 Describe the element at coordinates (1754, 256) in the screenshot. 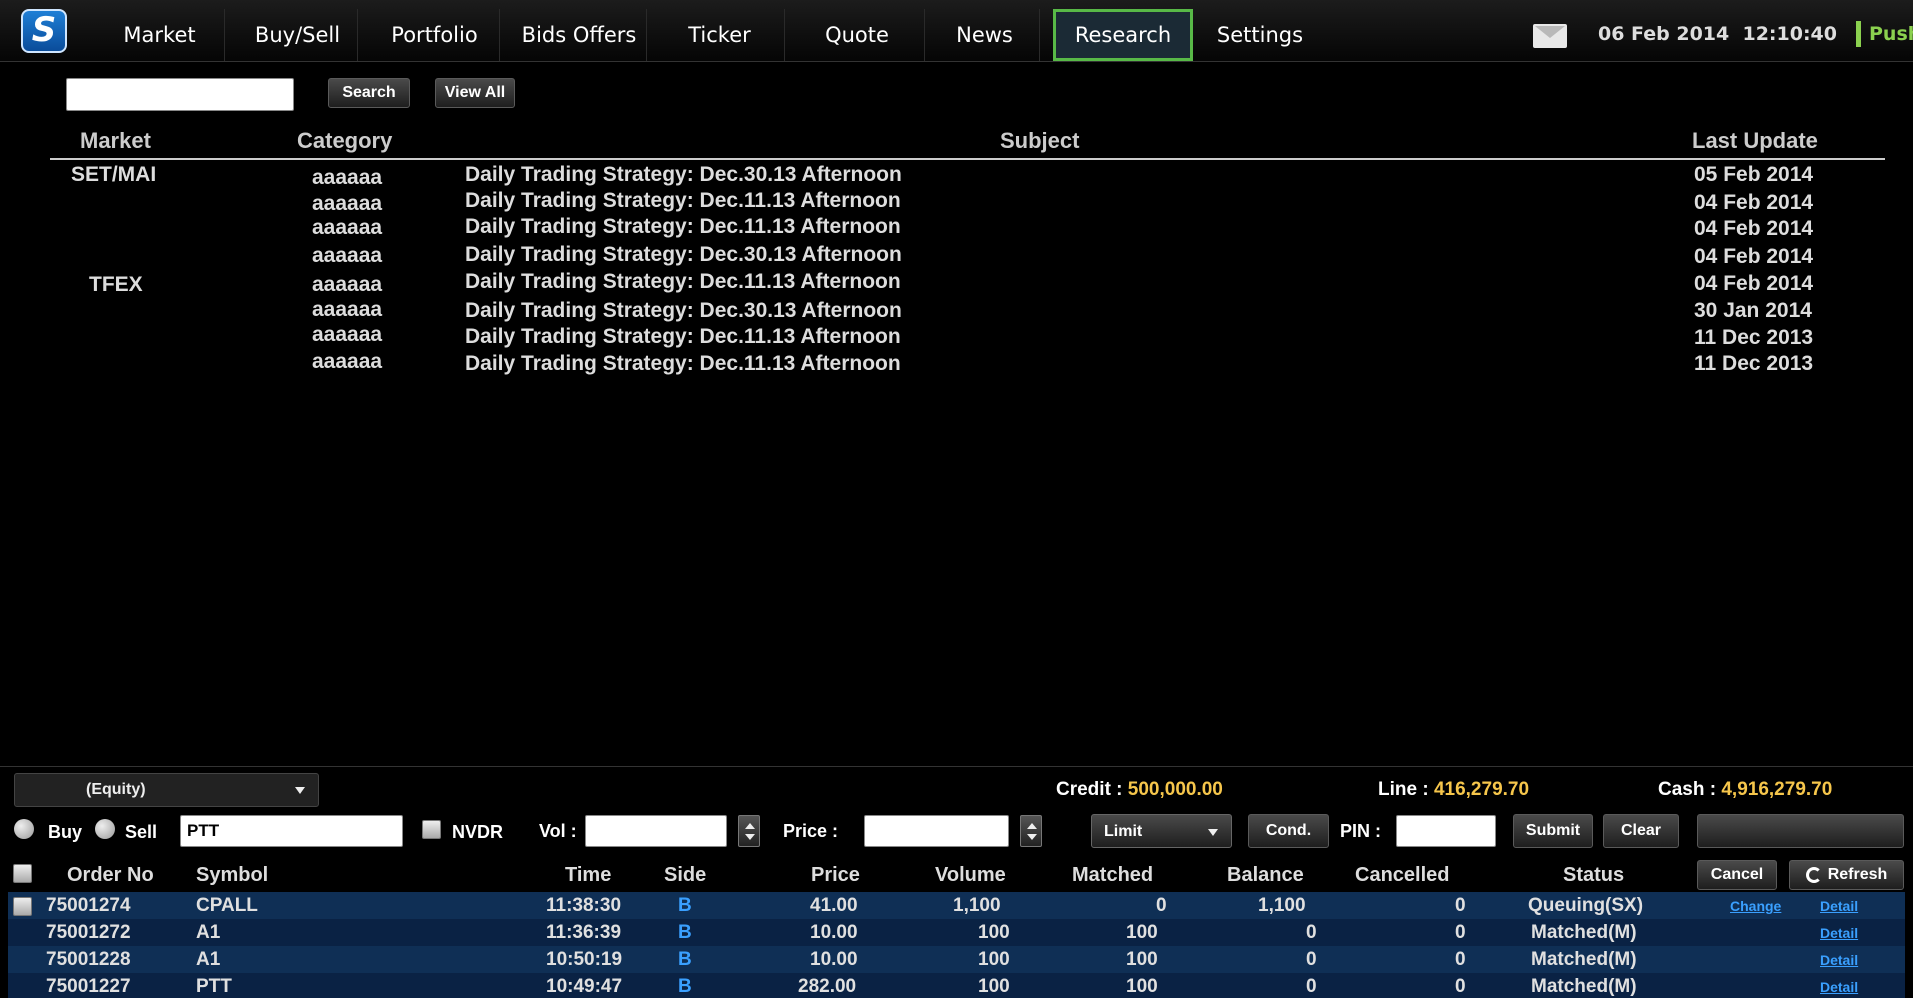

I see `row-date: 04 Feb 2014` at that location.